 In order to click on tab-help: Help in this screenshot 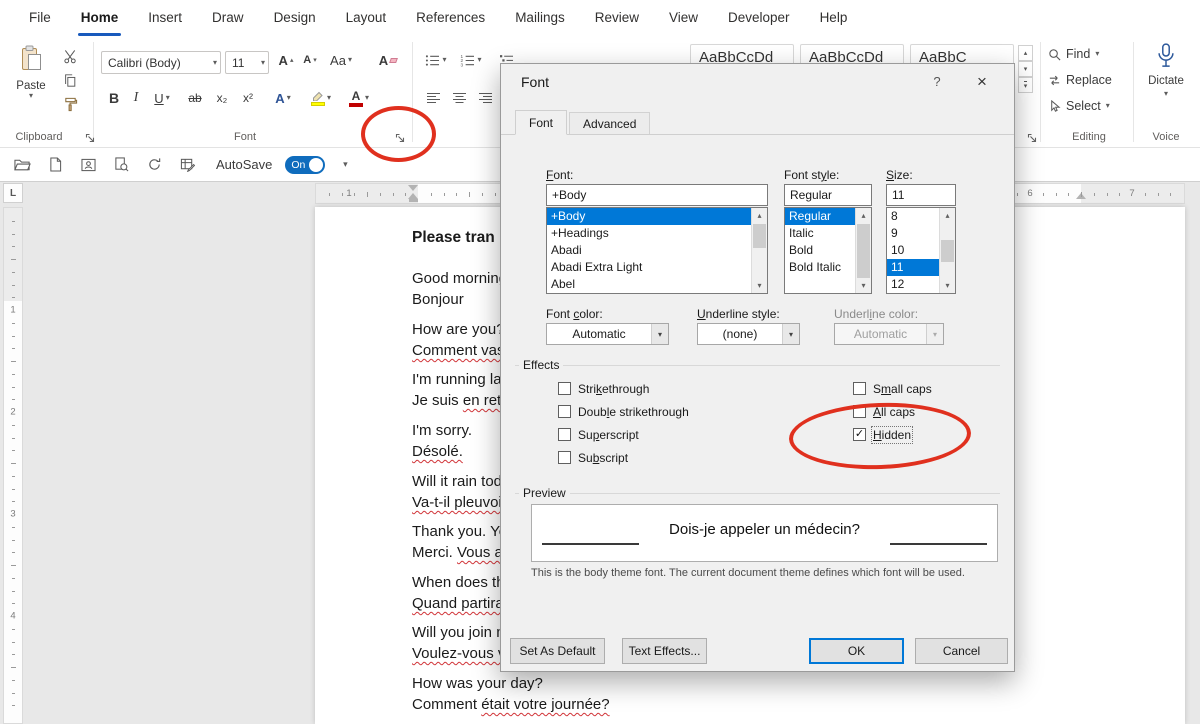, I will do `click(834, 18)`.